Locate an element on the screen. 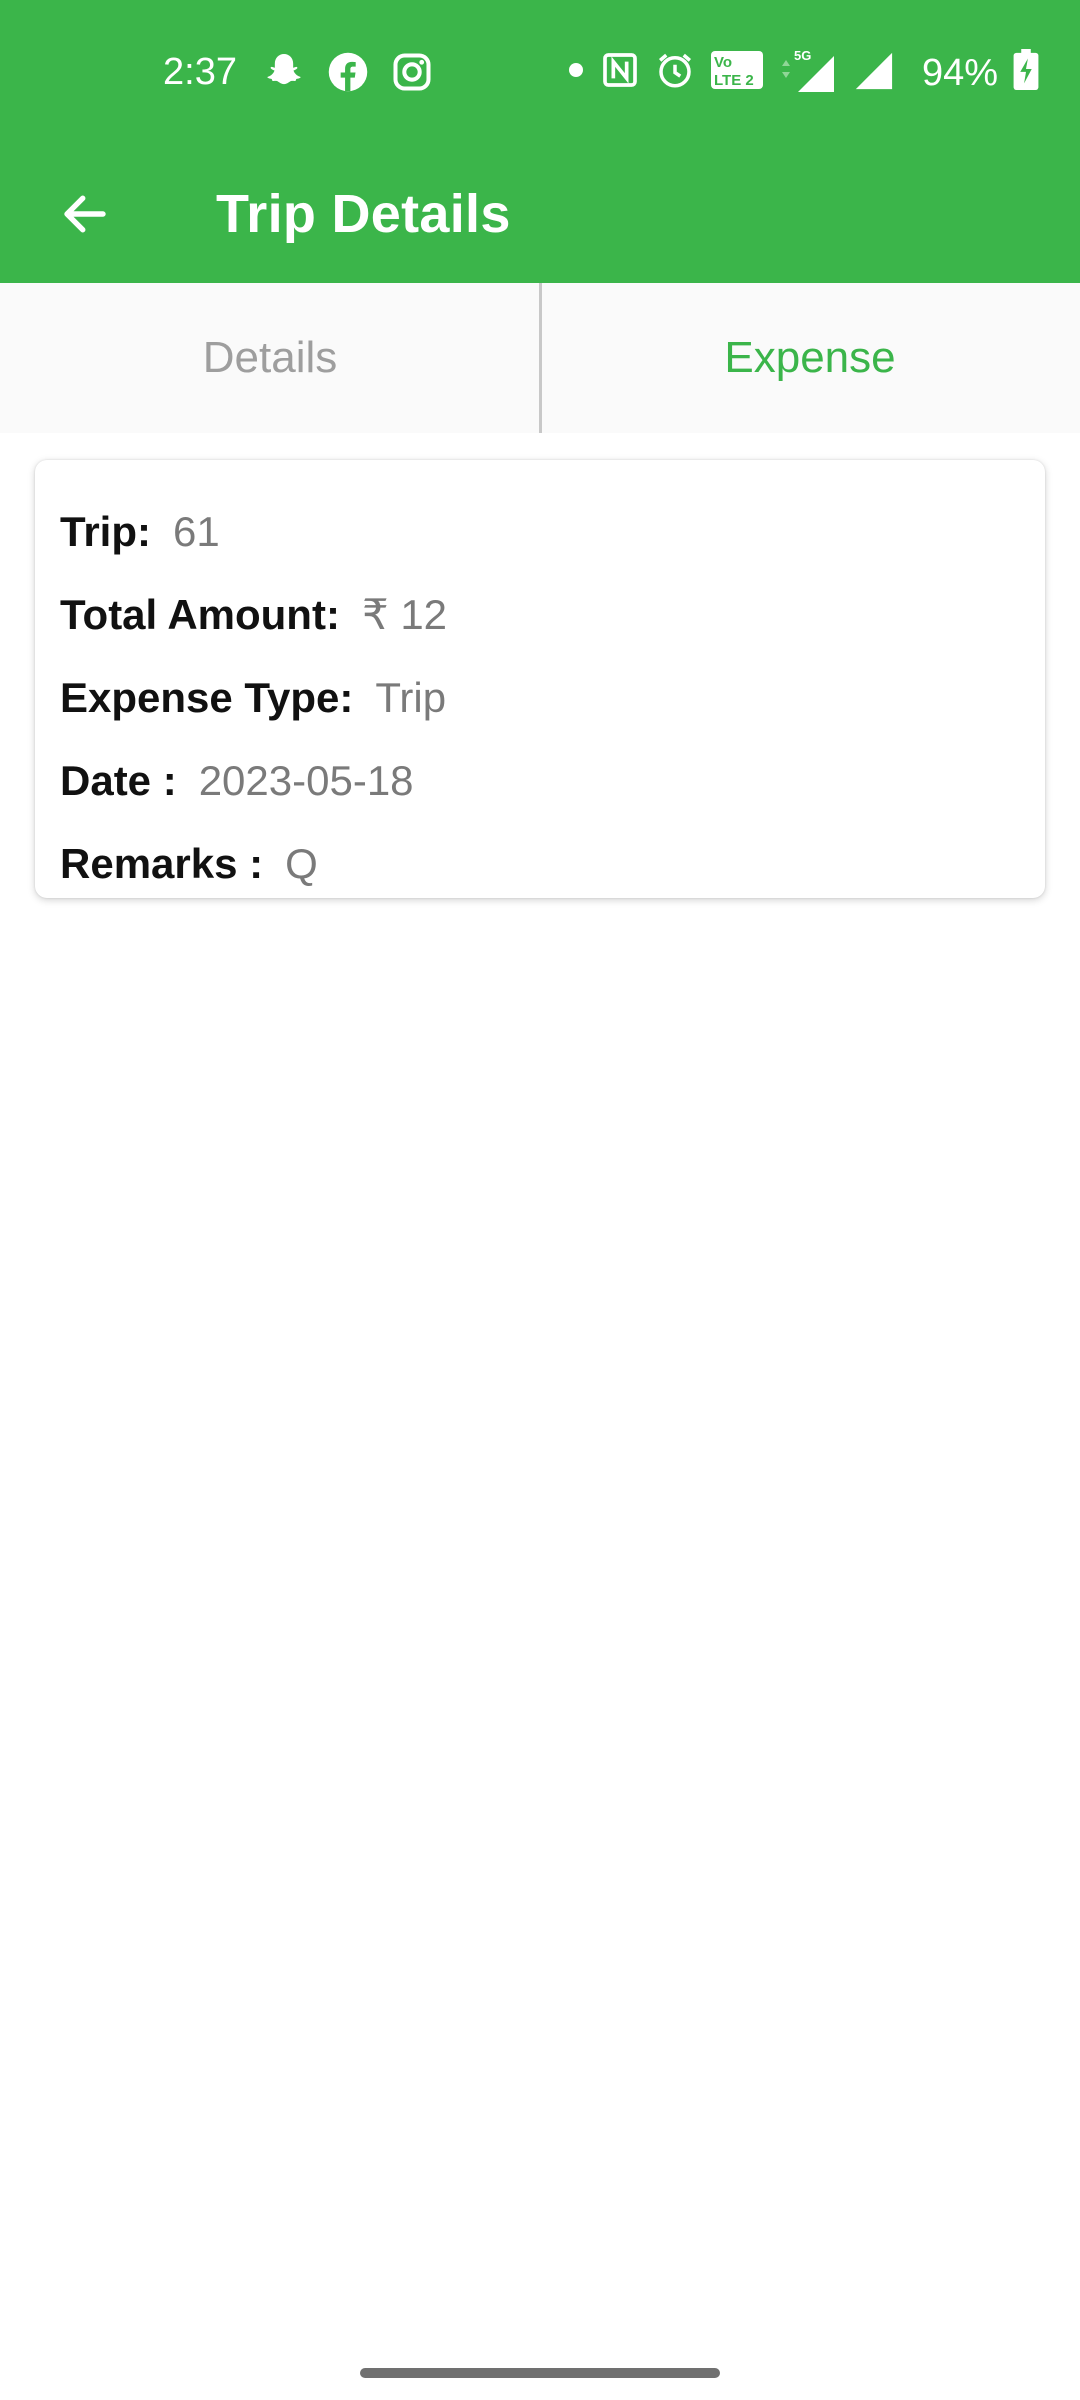  back-button is located at coordinates (85, 214).